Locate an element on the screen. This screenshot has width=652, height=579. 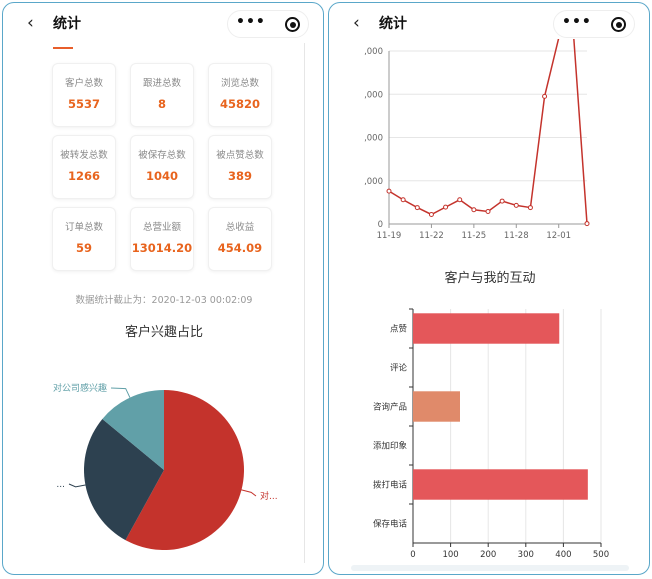
stat-card-value: 454.09 is located at coordinates (240, 248).